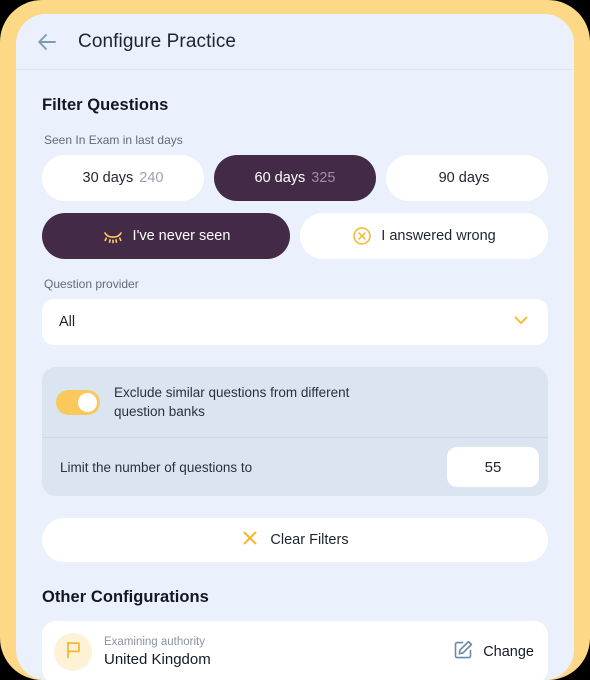  Describe the element at coordinates (303, 140) in the screenshot. I see `seen-in-exam-label: Seen In Exam in last days` at that location.